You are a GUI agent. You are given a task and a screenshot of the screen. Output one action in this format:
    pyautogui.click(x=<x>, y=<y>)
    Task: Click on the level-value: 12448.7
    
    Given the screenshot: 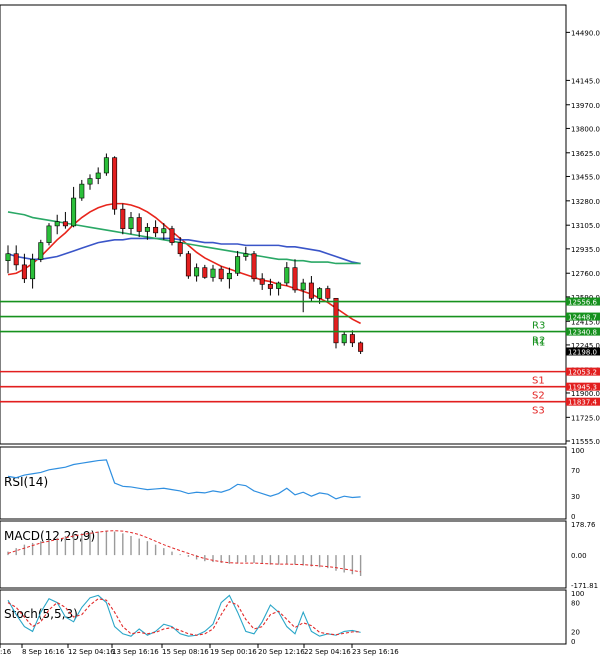 What is the action you would take?
    pyautogui.click(x=582, y=318)
    